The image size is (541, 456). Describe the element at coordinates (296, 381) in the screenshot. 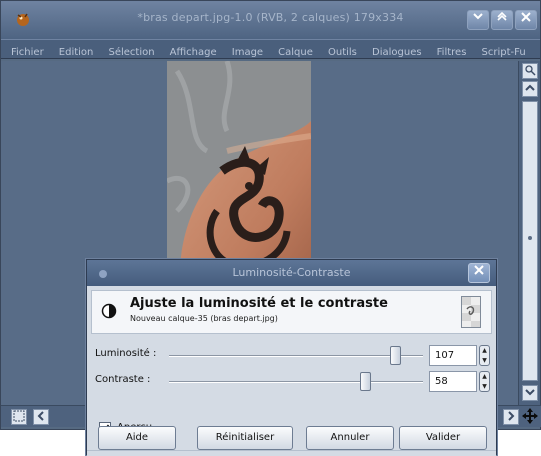

I see `contrast-slider` at that location.